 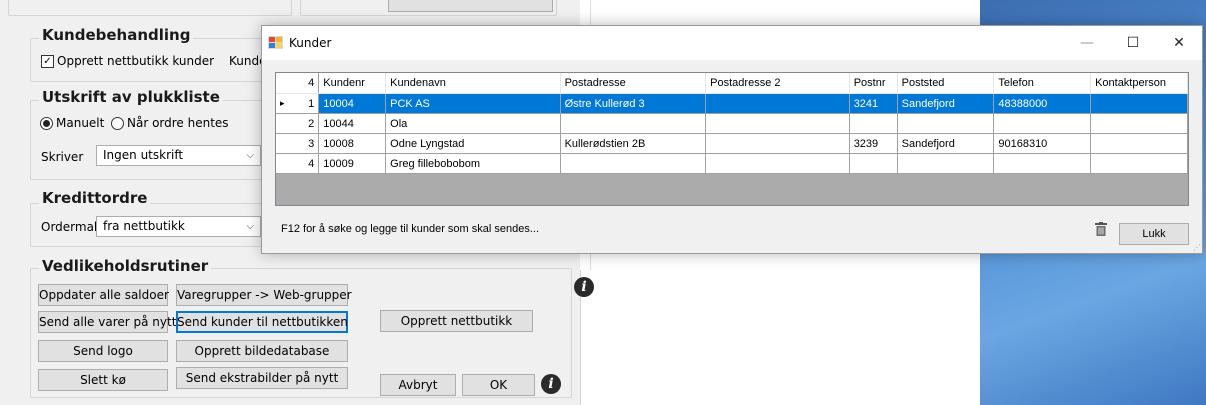 I want to click on trash-icon, so click(x=1101, y=229).